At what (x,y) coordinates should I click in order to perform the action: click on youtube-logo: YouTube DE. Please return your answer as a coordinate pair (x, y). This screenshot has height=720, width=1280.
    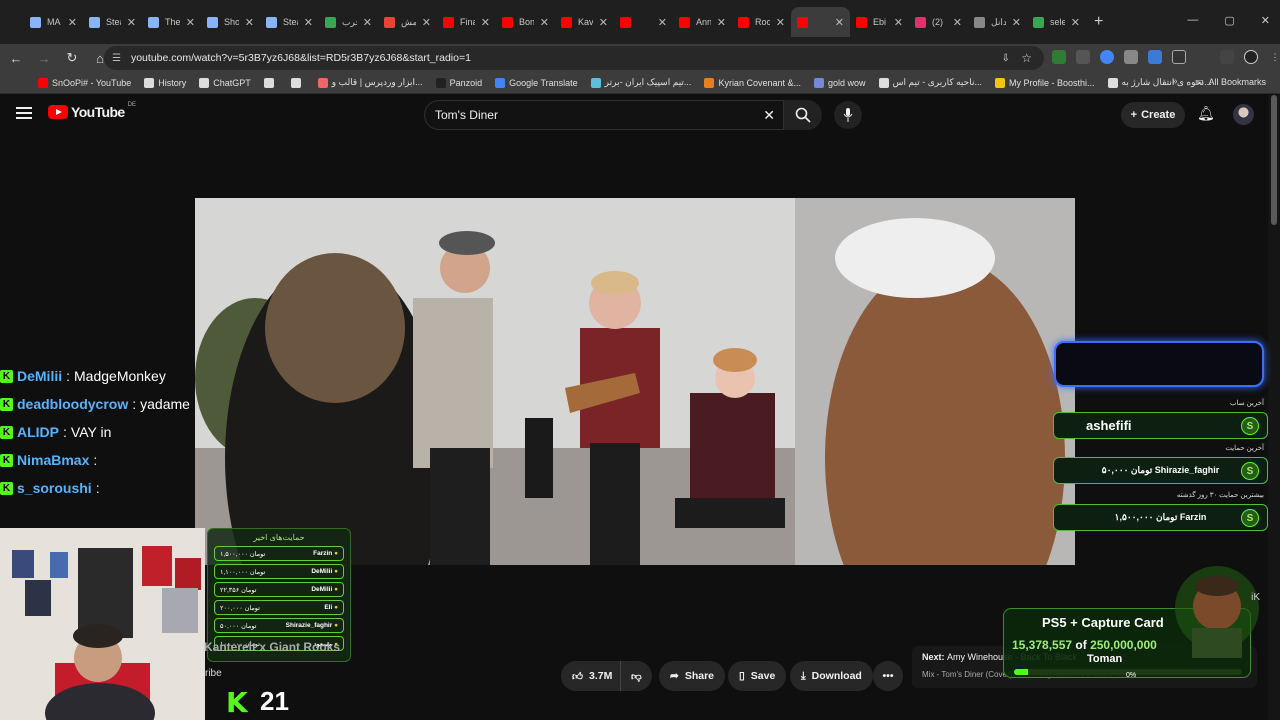
    Looking at the image, I should click on (92, 111).